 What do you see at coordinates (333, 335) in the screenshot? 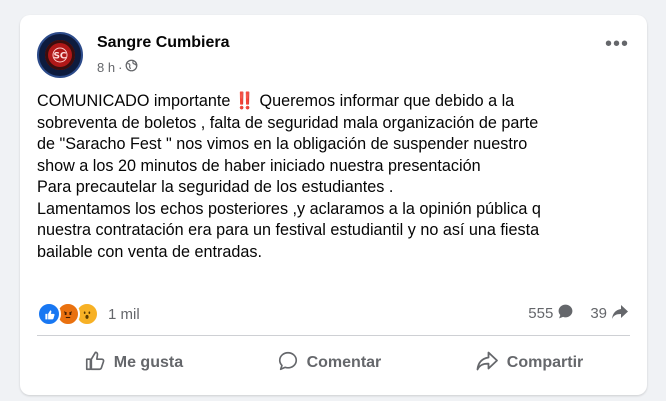
I see `divider` at bounding box center [333, 335].